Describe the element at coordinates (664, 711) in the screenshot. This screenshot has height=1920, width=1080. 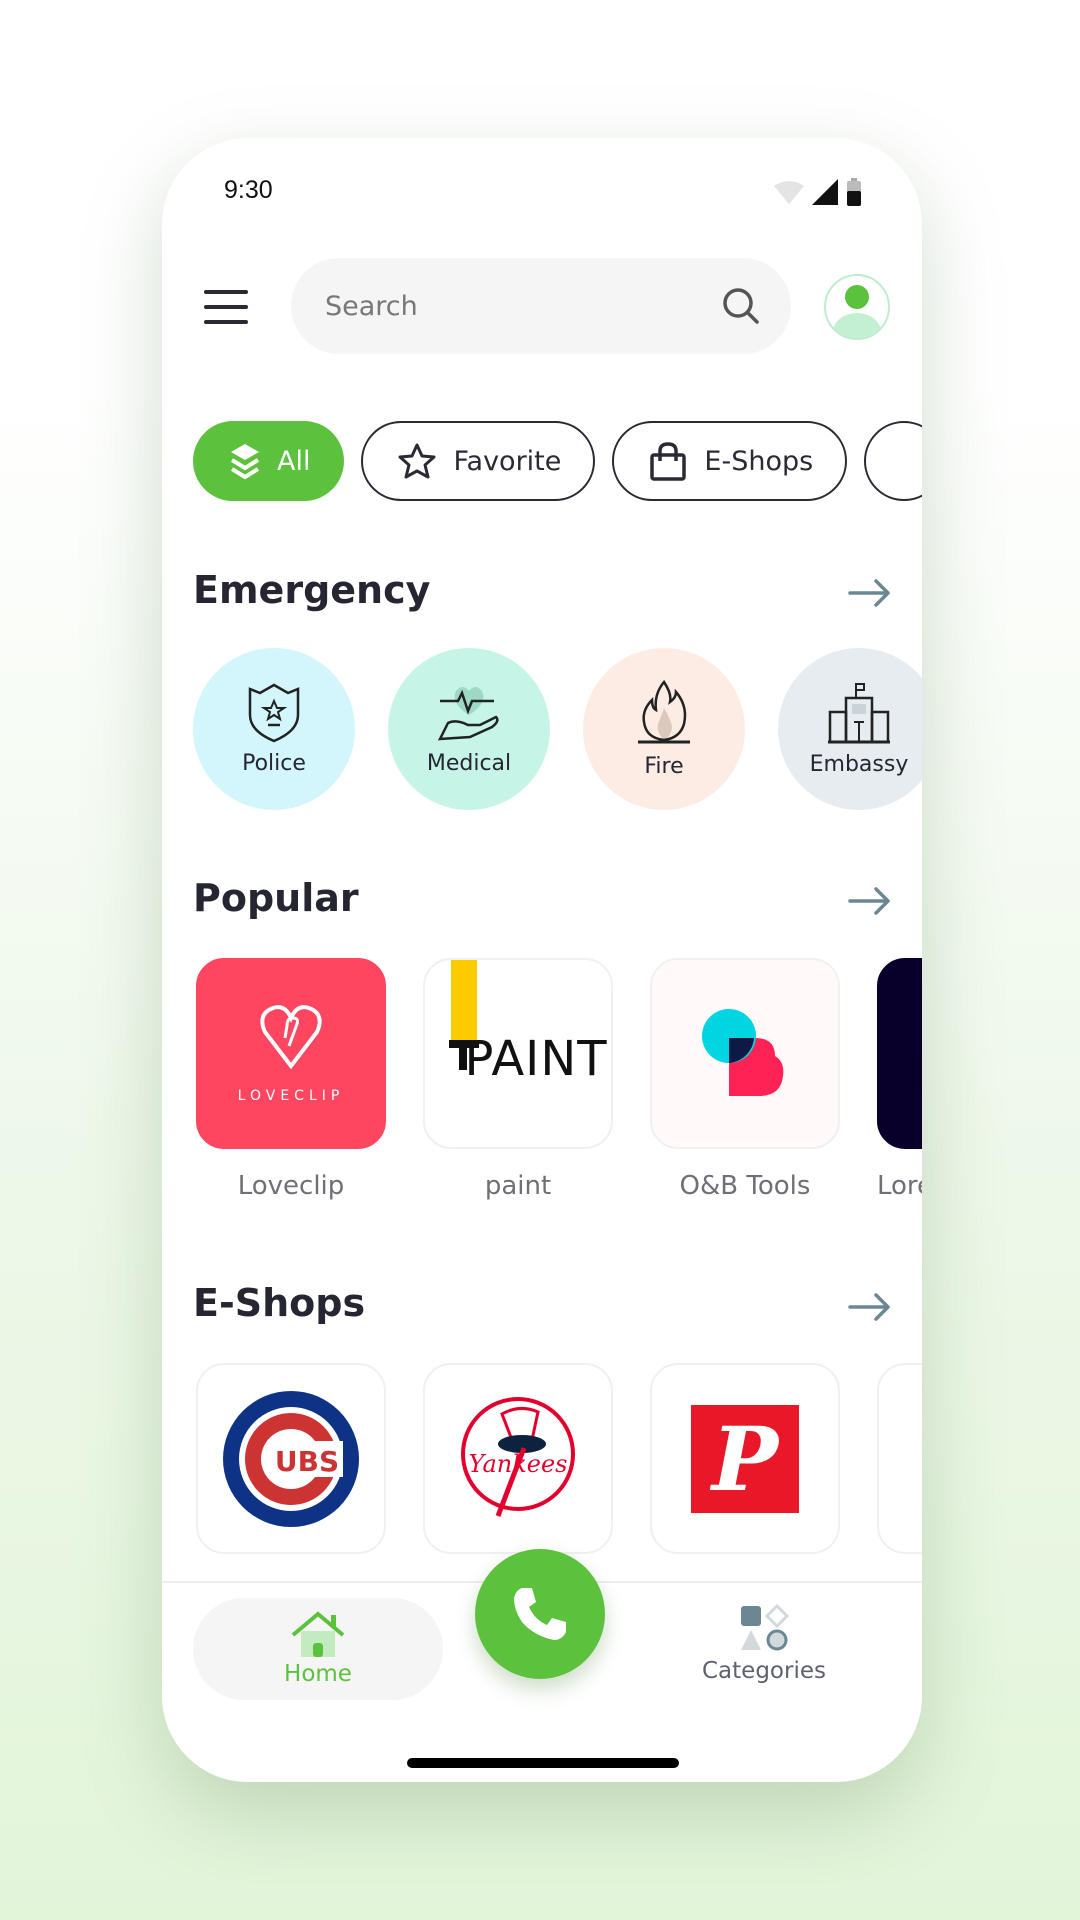
I see `fire-icon` at that location.